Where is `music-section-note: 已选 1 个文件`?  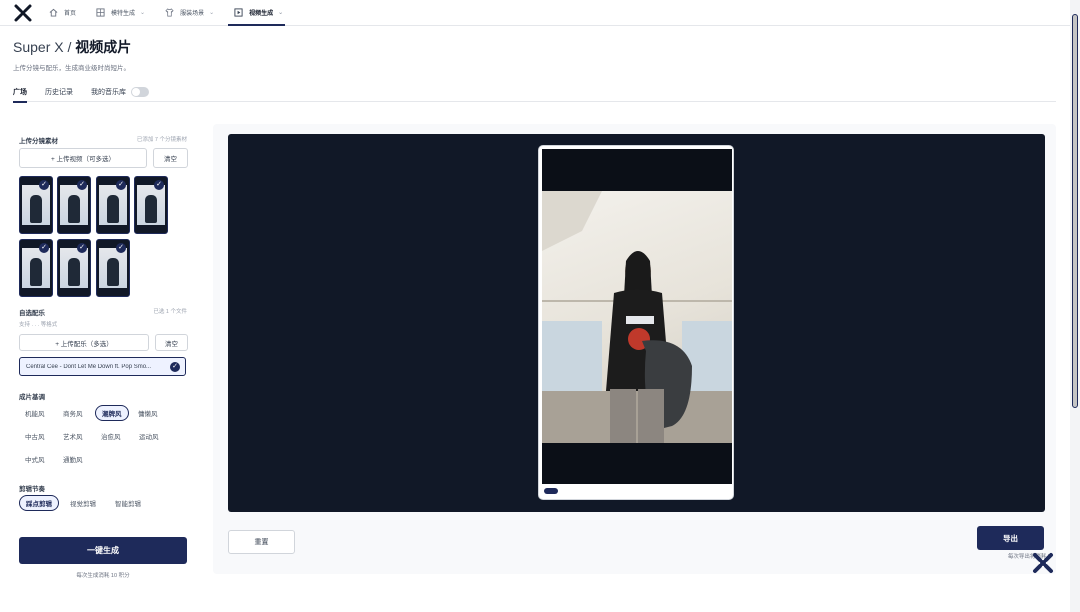
music-section-note: 已选 1 个文件 is located at coordinates (170, 312).